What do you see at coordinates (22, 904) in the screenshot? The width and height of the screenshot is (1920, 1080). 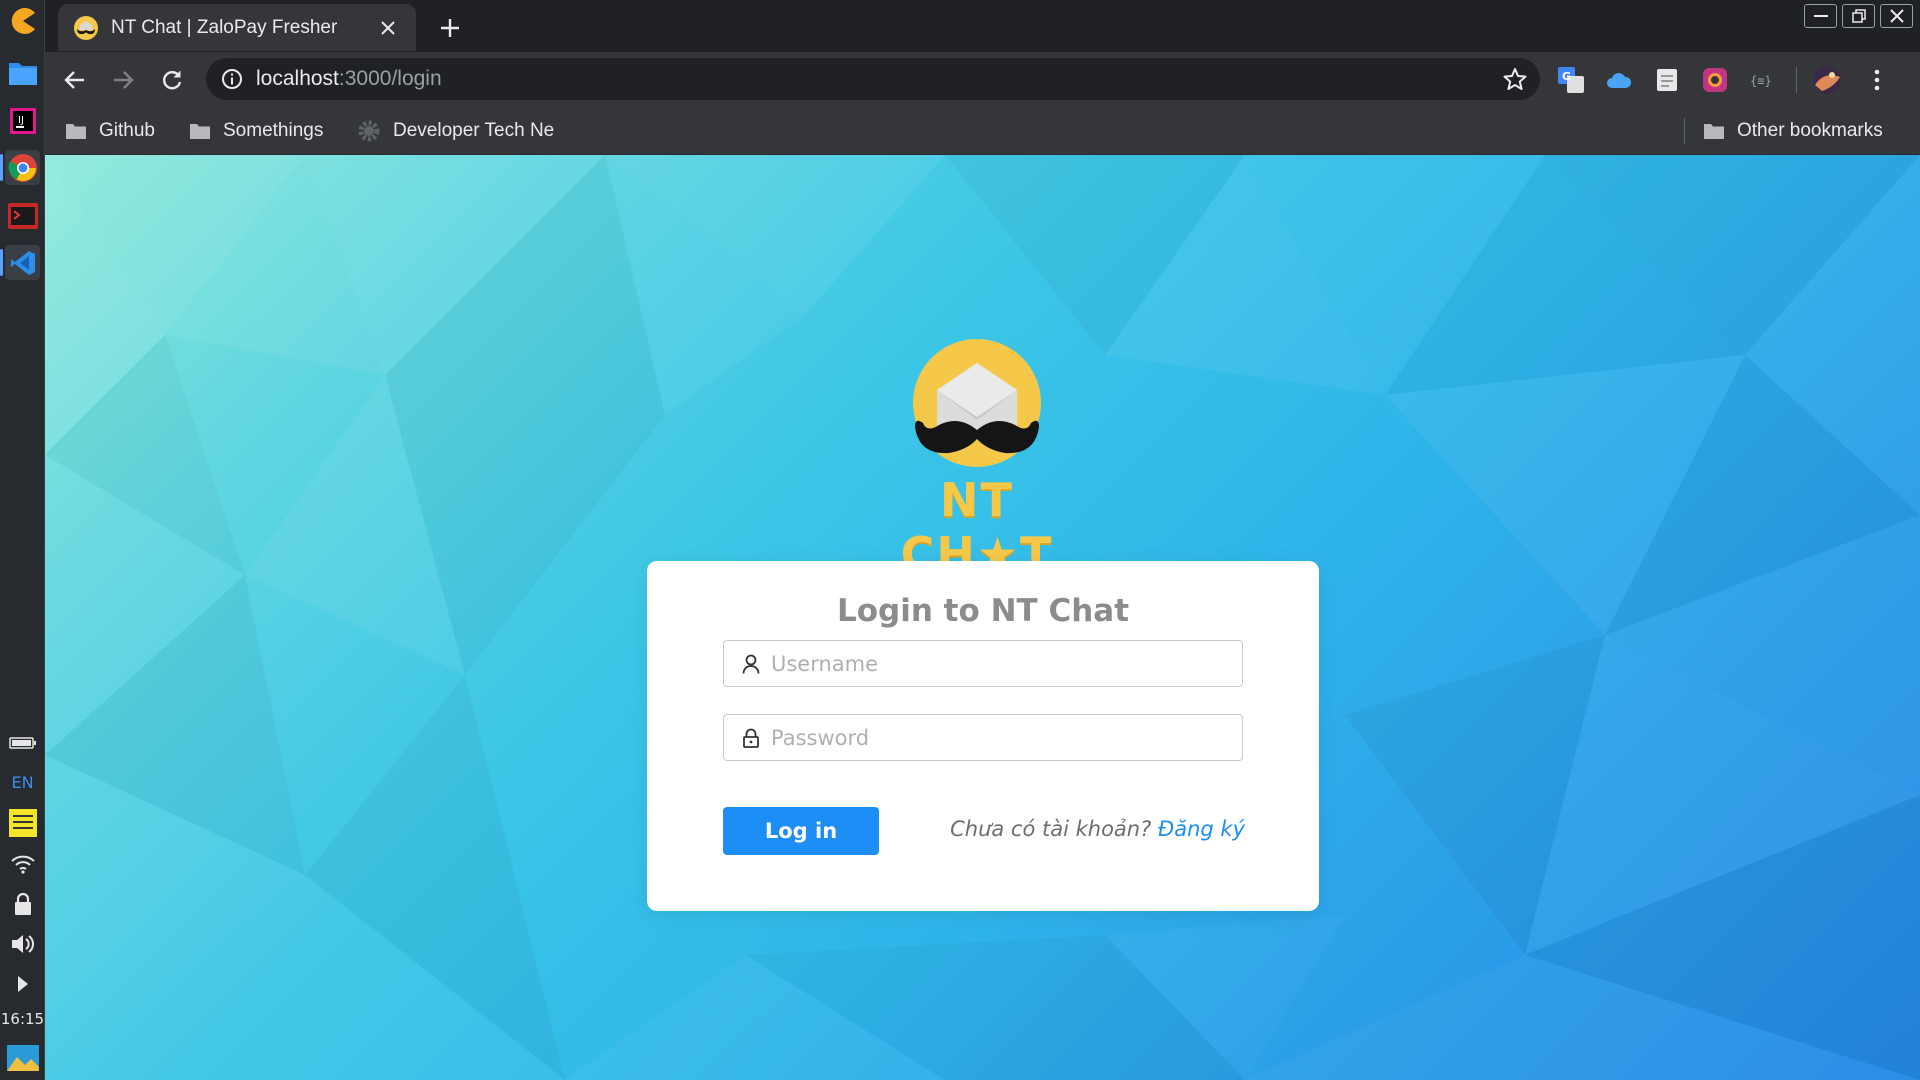 I see `lock-icon` at bounding box center [22, 904].